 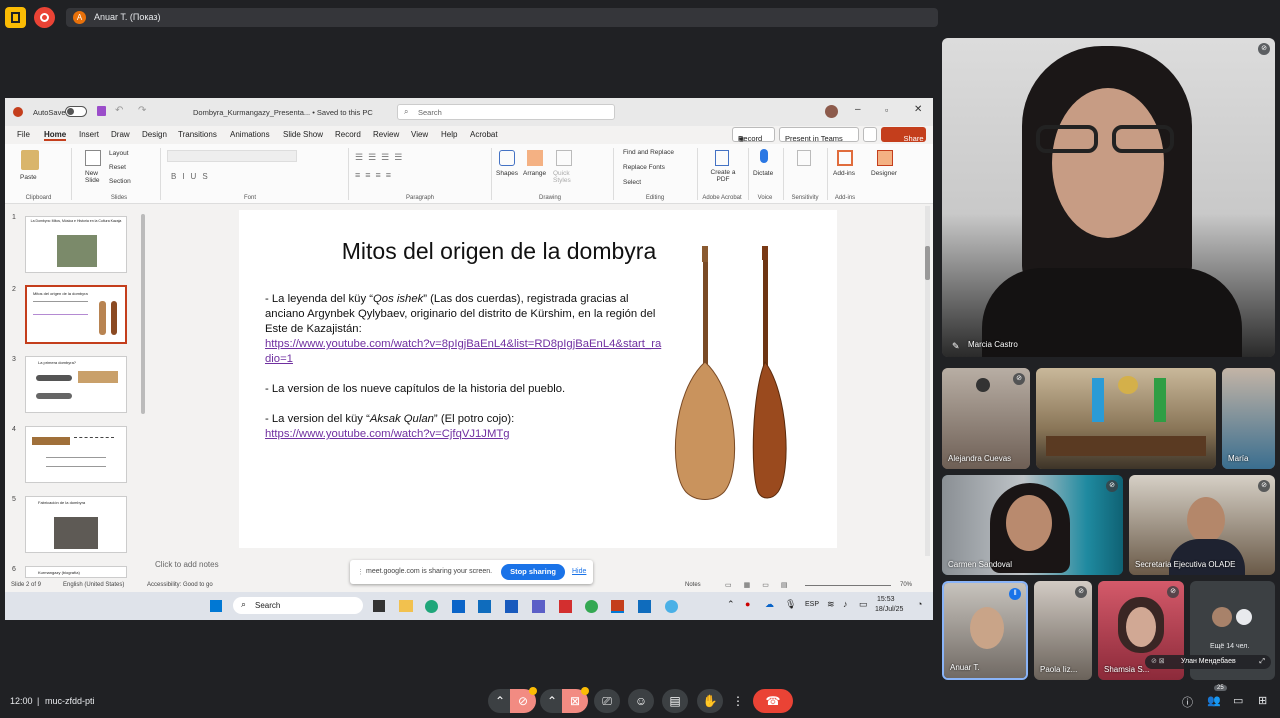 What do you see at coordinates (119, 153) in the screenshot?
I see `layout-button: Layout` at bounding box center [119, 153].